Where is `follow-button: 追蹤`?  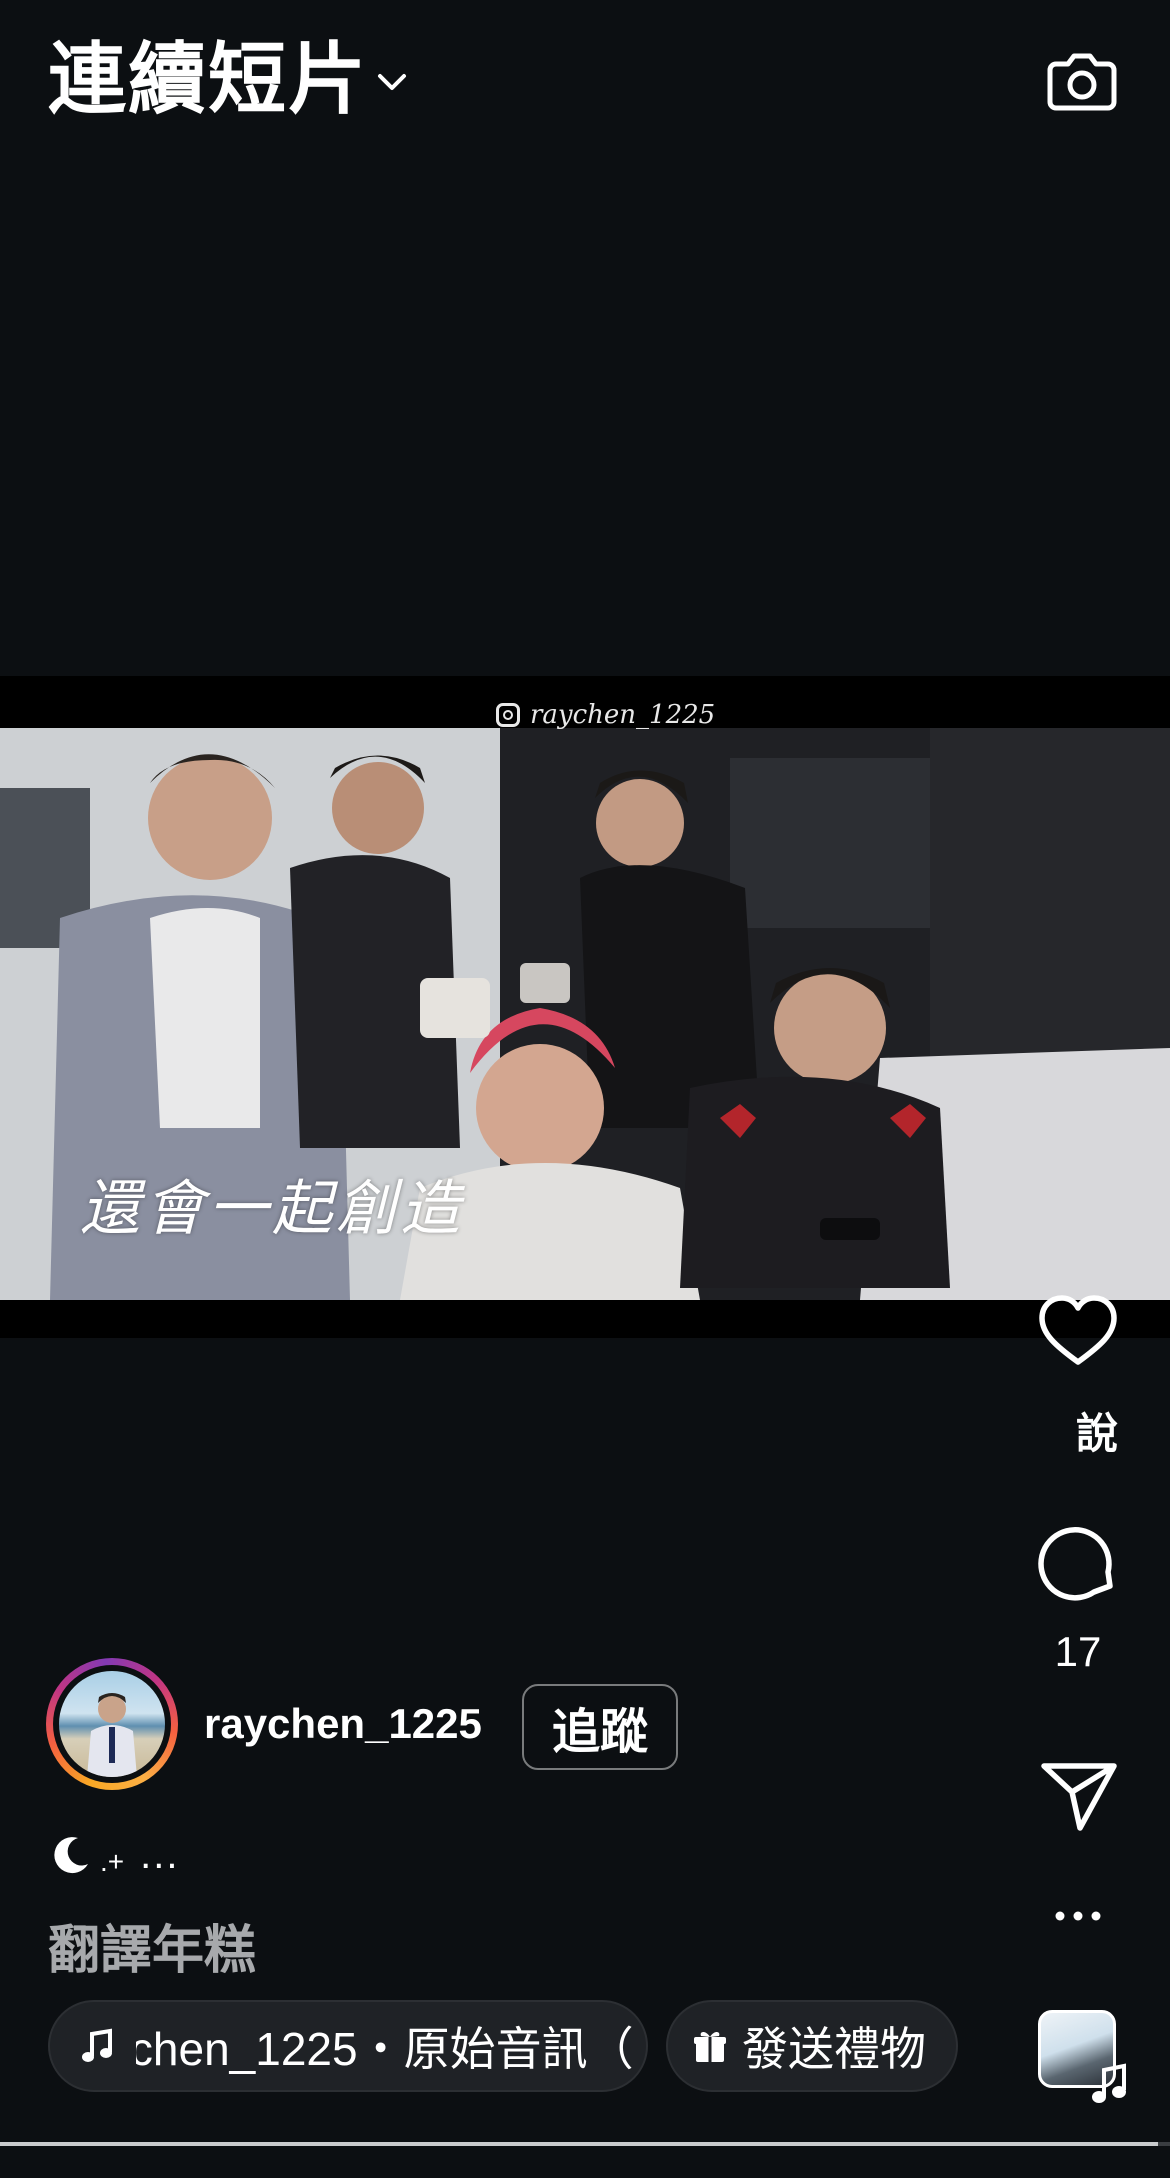 follow-button: 追蹤 is located at coordinates (600, 1727).